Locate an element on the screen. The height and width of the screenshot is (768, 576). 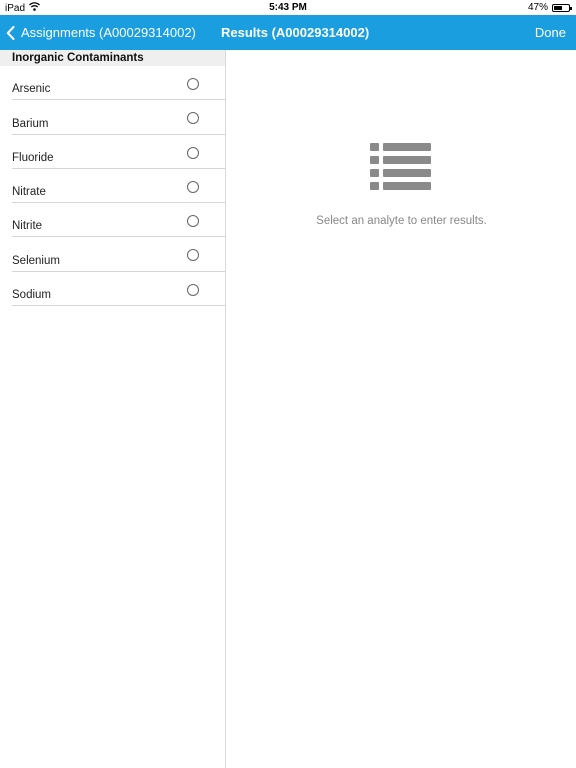
status-bar-right: 47% is located at coordinates (549, 7).